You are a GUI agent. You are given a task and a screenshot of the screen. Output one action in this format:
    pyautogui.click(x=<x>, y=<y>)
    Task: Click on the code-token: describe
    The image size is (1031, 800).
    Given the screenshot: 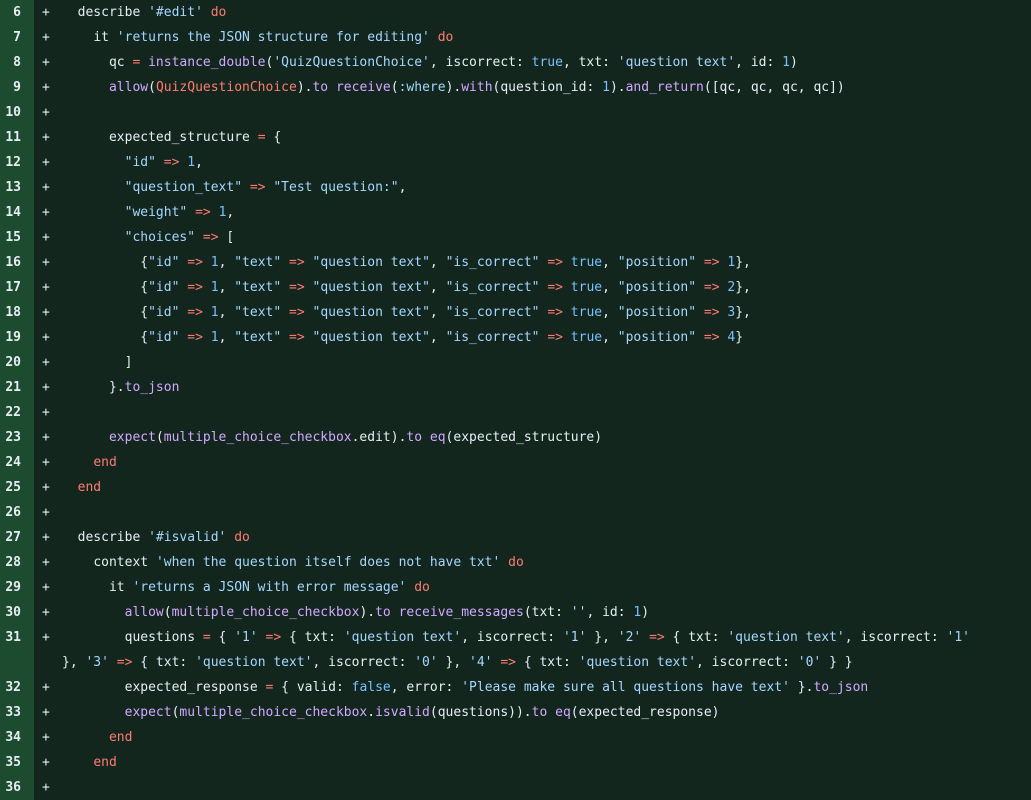 What is the action you would take?
    pyautogui.click(x=105, y=537)
    